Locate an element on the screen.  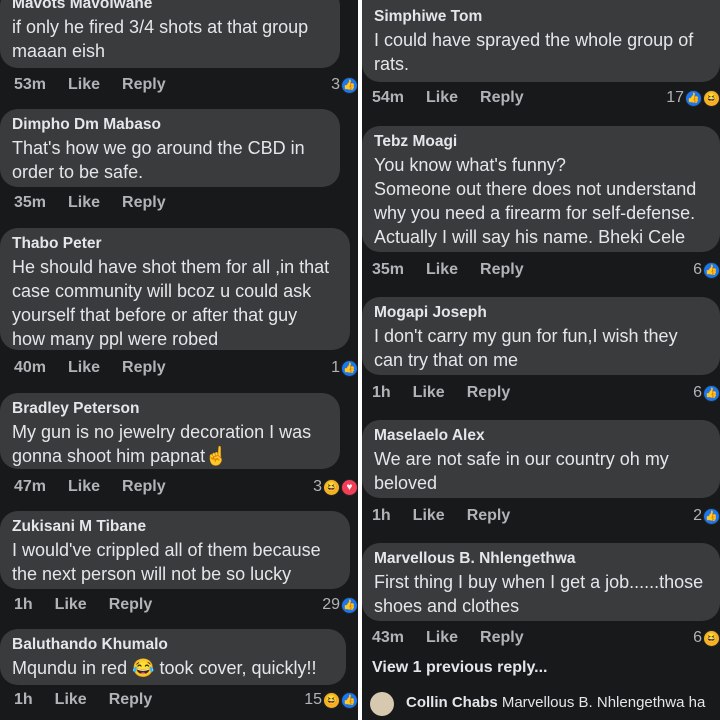
comment-time: 43m is located at coordinates (388, 637).